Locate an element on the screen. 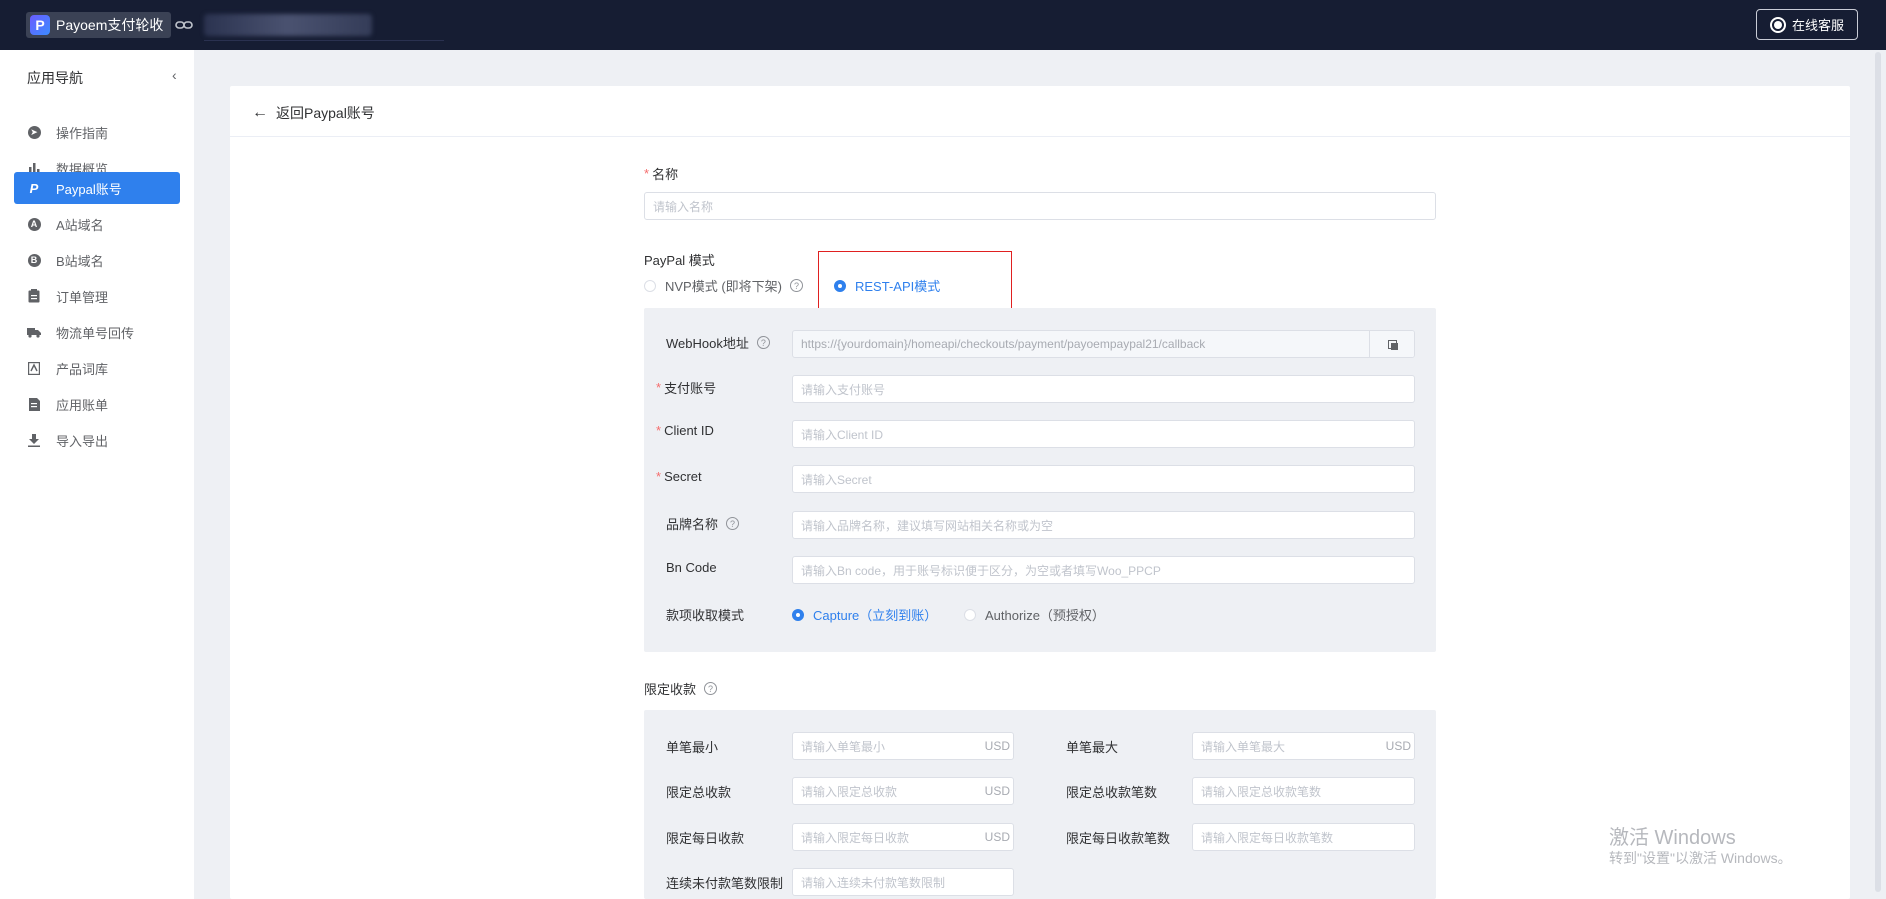 The width and height of the screenshot is (1886, 899). a-circle-icon: A is located at coordinates (34, 224).